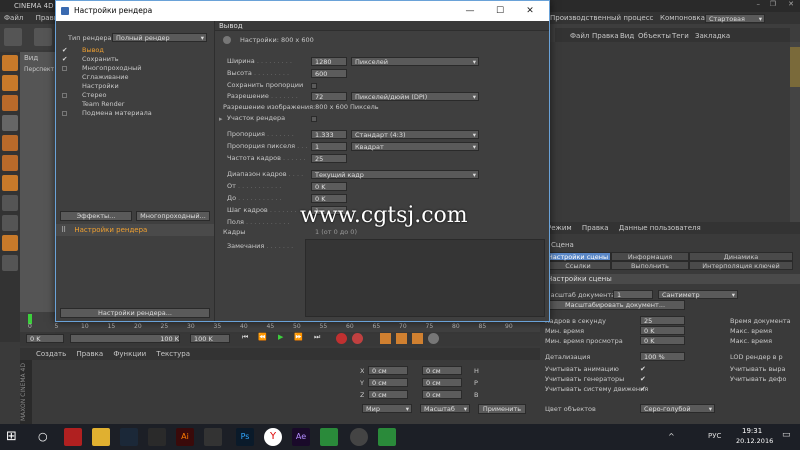  What do you see at coordinates (31, 58) in the screenshot?
I see `viewport-tab: Вид` at bounding box center [31, 58].